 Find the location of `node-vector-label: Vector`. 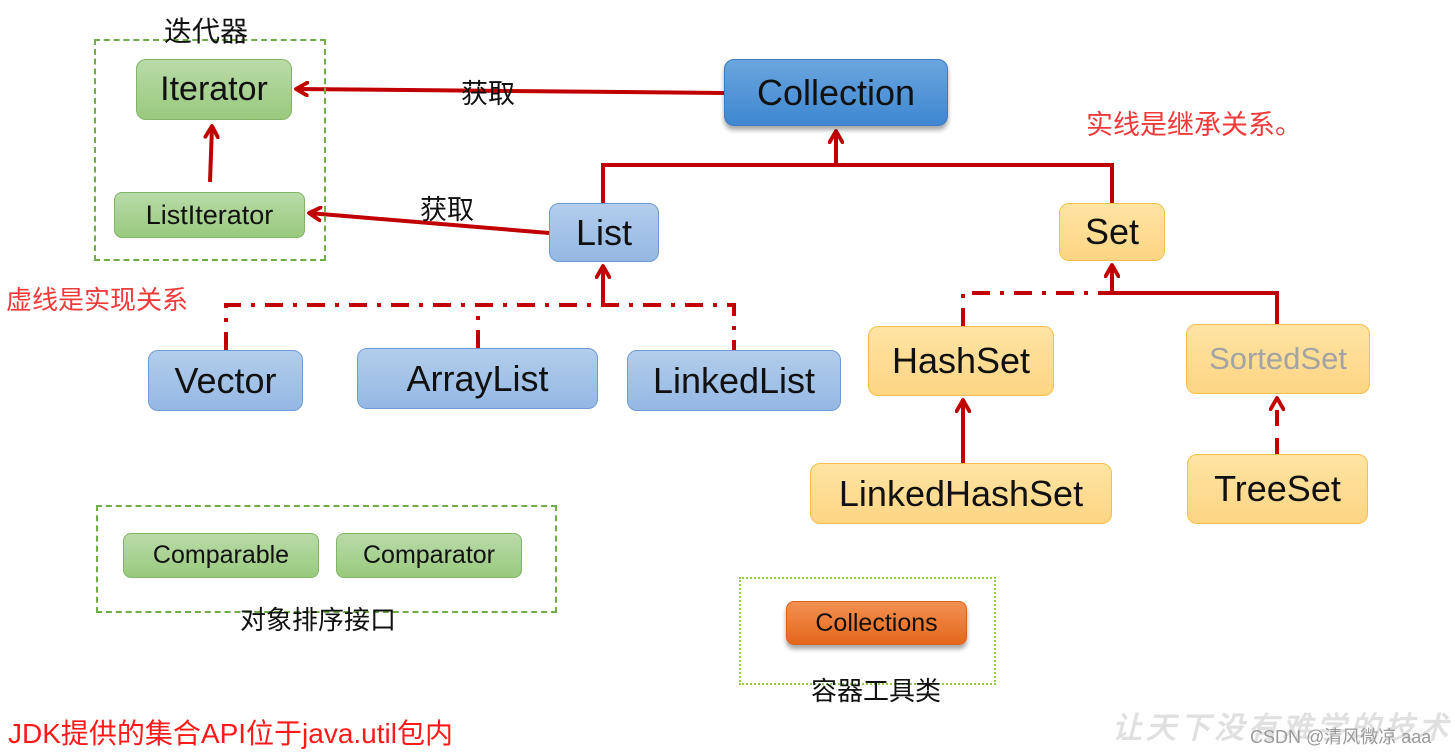

node-vector-label: Vector is located at coordinates (225, 380).